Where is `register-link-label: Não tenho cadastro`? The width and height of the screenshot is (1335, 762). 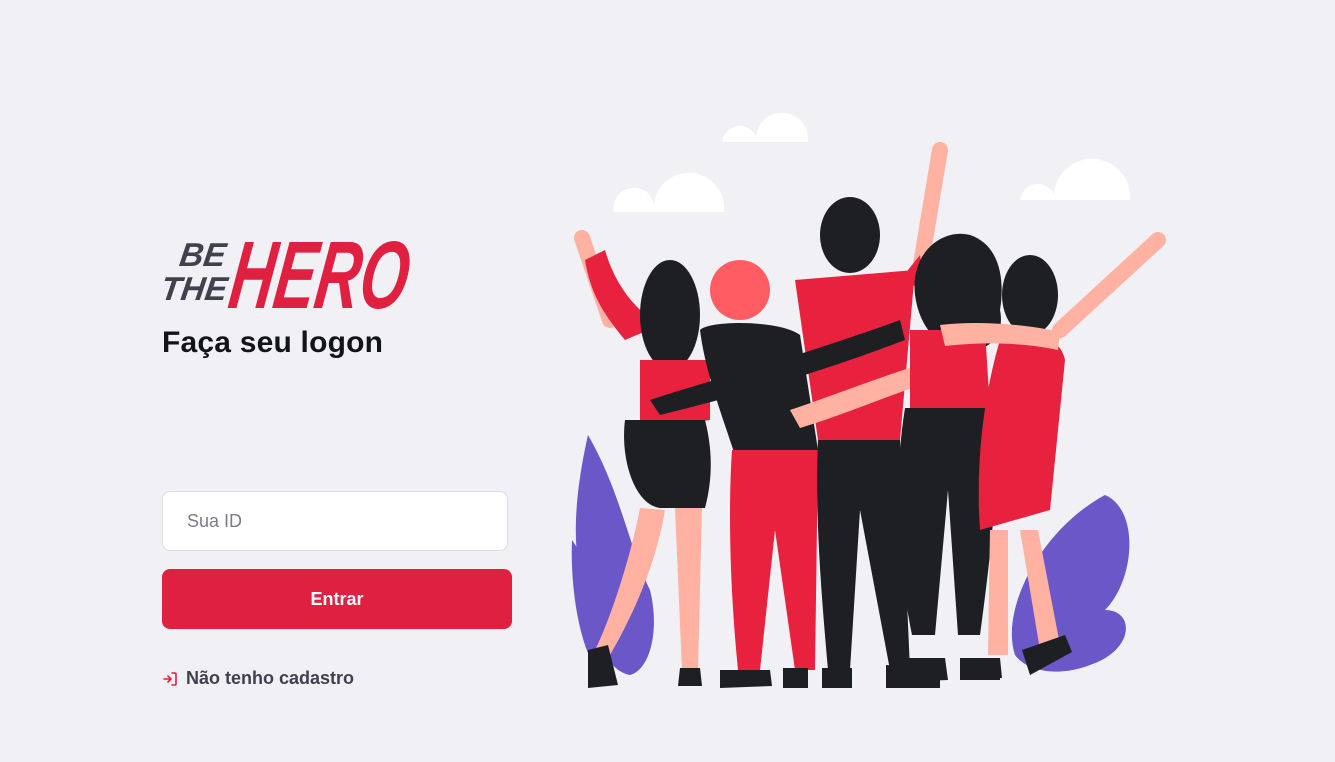 register-link-label: Não tenho cadastro is located at coordinates (270, 678).